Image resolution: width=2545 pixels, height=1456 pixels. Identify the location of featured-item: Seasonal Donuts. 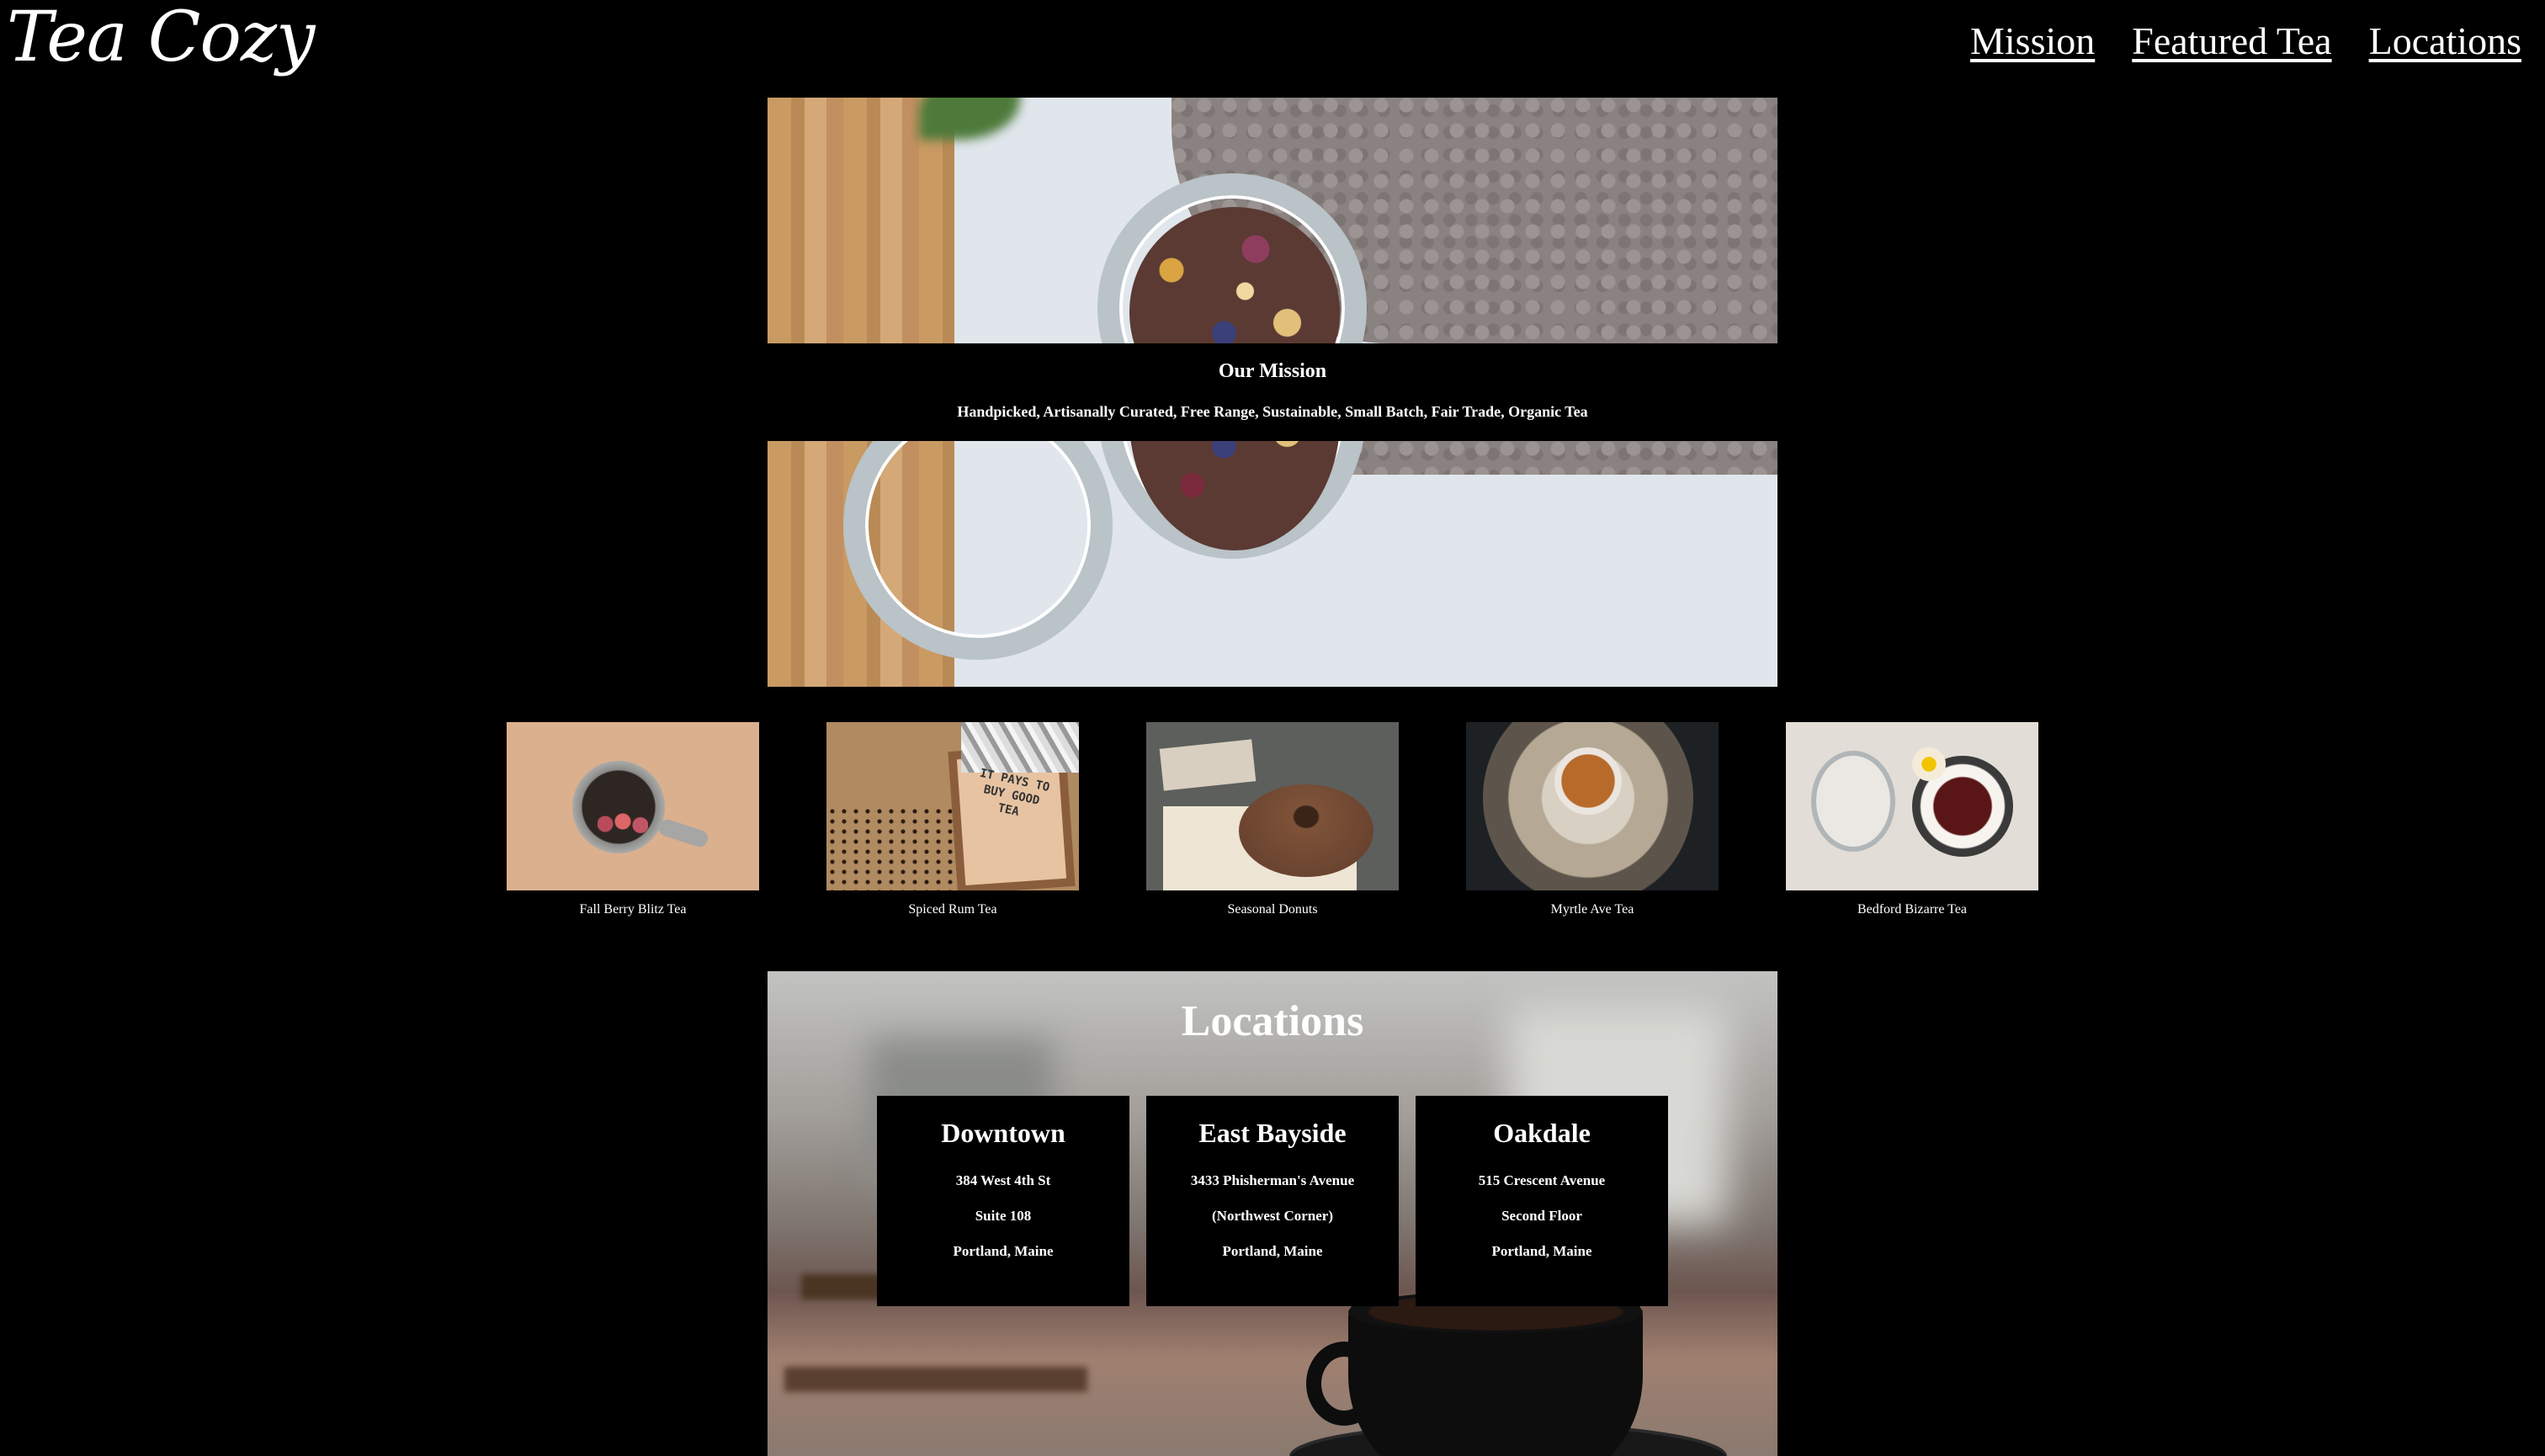
(1273, 819).